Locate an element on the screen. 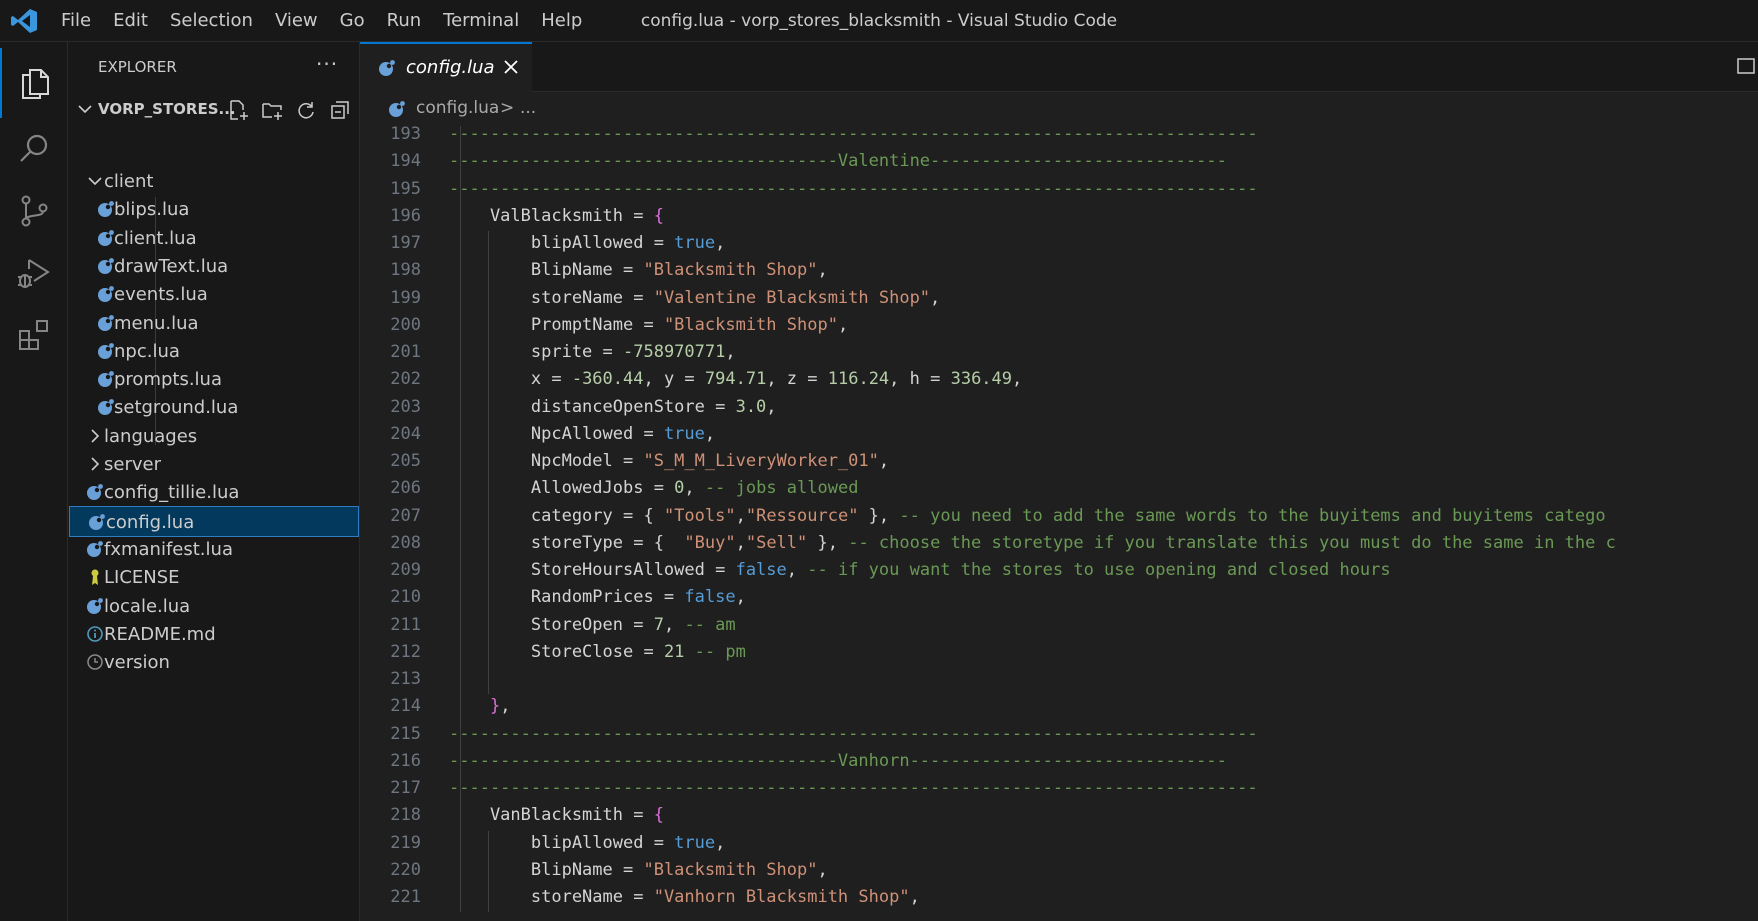 The width and height of the screenshot is (1758, 921). code-token: distanceOpenStore = is located at coordinates (592, 406).